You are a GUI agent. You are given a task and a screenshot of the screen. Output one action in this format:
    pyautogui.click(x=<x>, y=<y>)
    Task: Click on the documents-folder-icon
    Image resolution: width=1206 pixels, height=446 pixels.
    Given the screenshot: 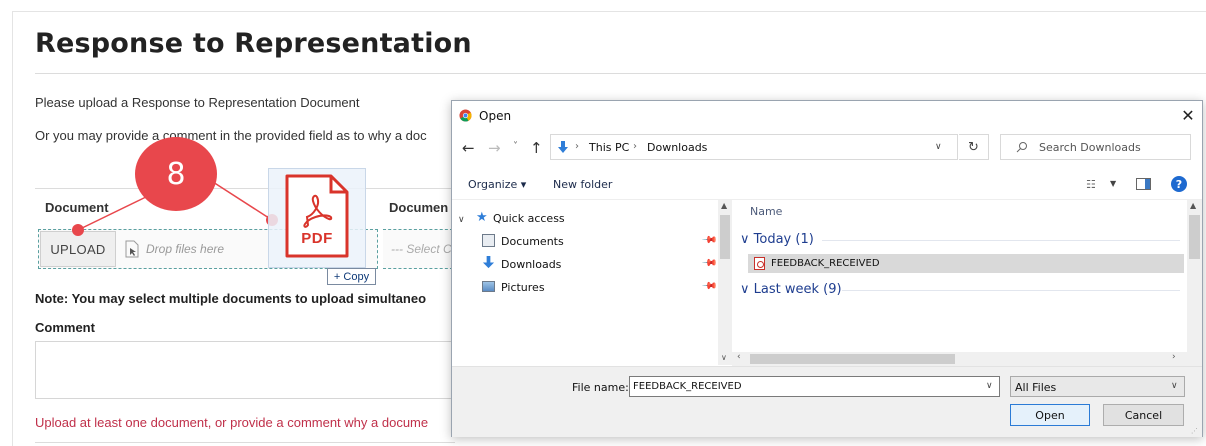 What is the action you would take?
    pyautogui.click(x=488, y=240)
    